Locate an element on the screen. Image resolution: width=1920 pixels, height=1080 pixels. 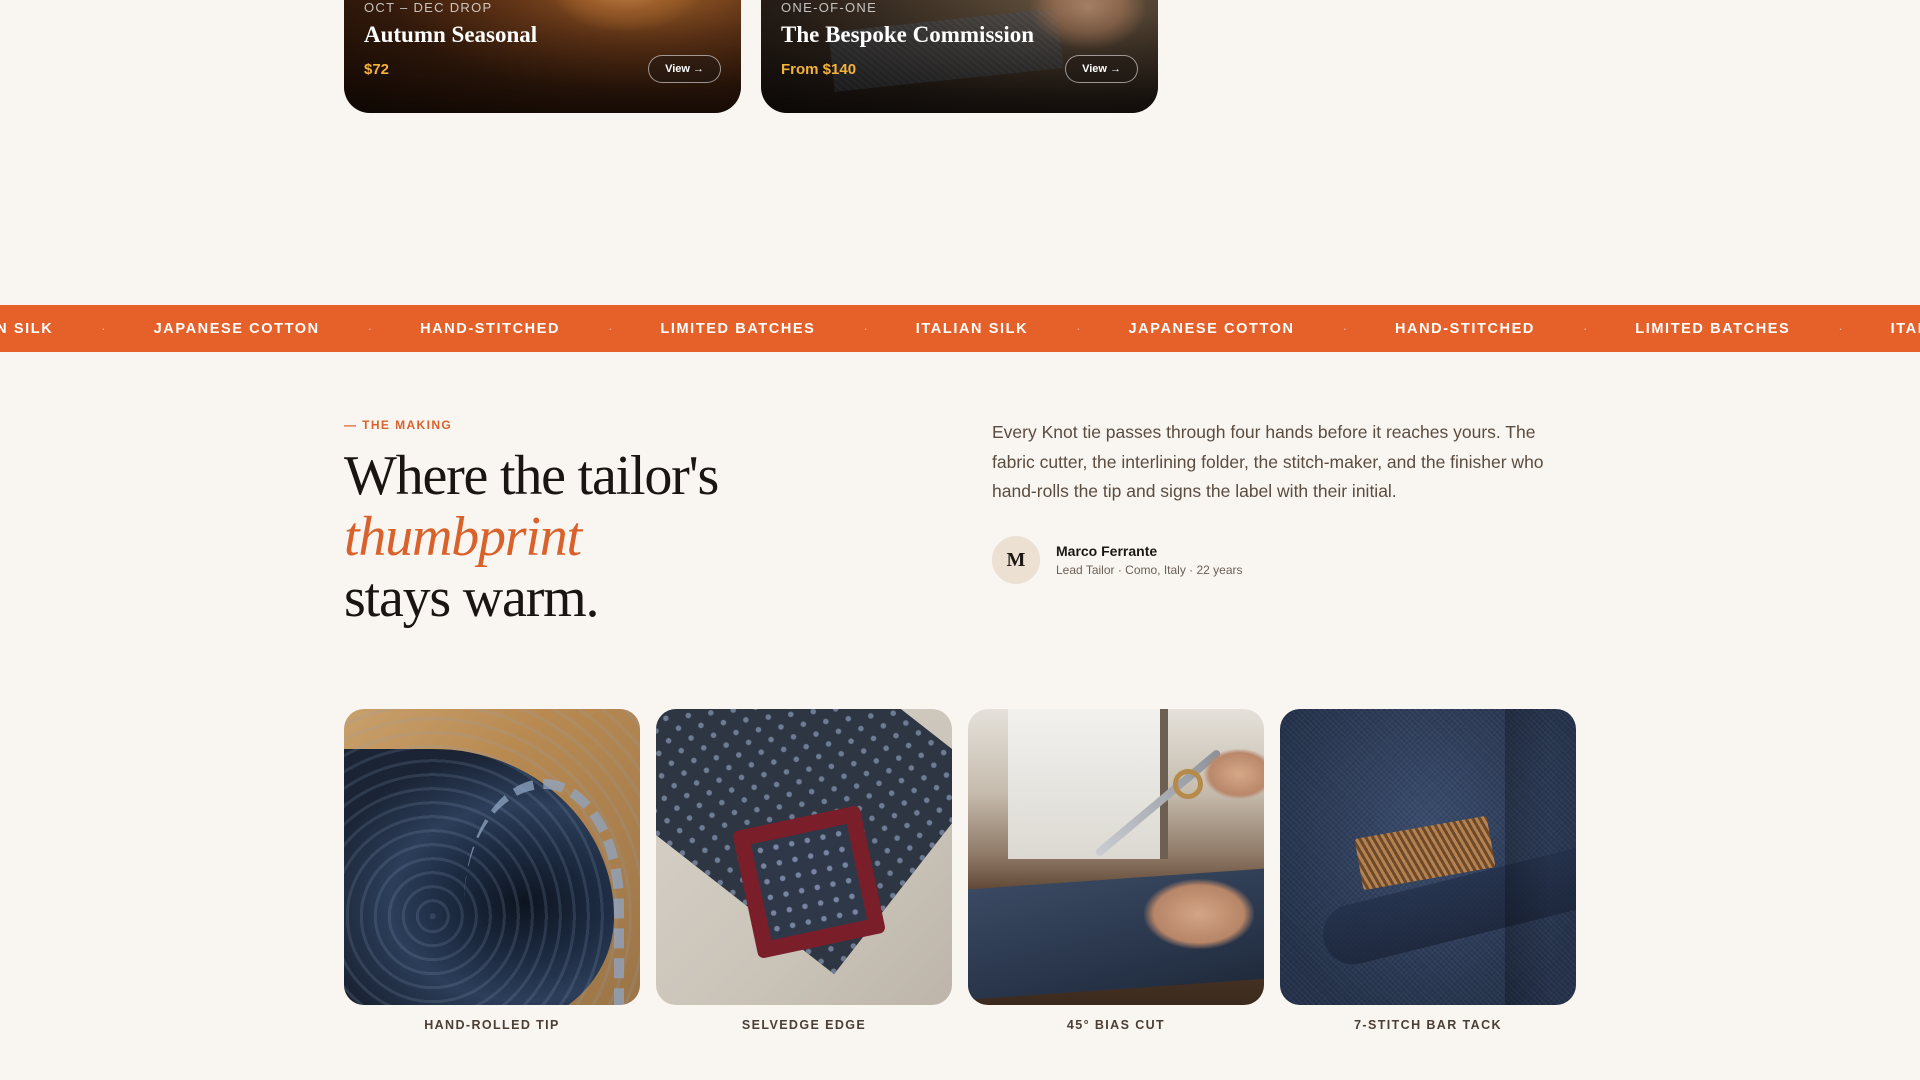
author-name: Marco Ferrante is located at coordinates (1107, 551).